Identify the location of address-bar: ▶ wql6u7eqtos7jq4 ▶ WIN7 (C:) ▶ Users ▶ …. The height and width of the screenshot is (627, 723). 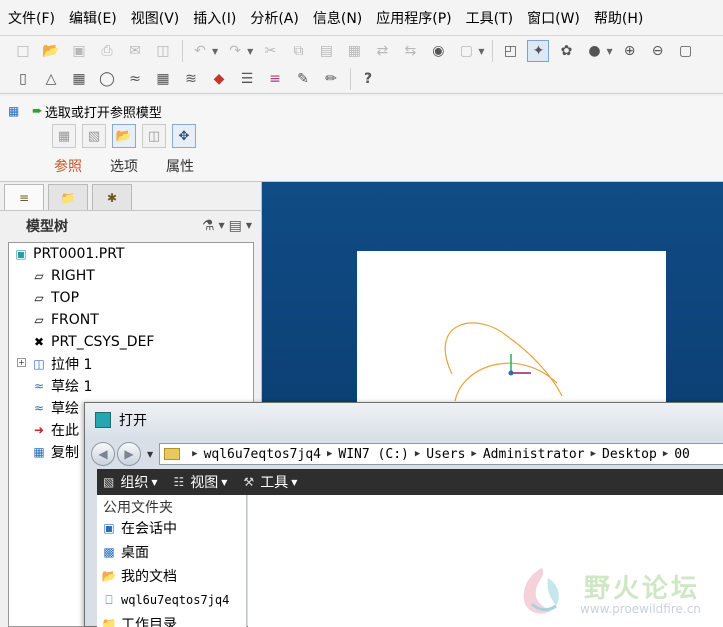
(441, 454).